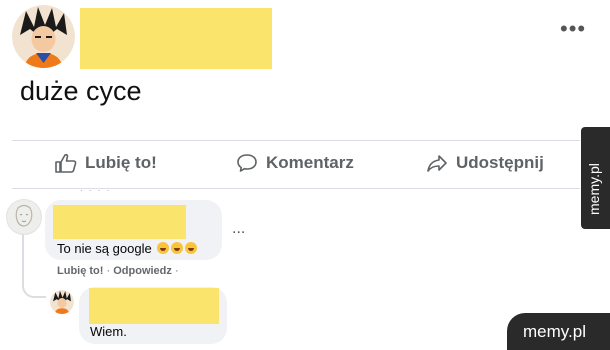 The width and height of the screenshot is (610, 350). I want to click on comment-button: Komentarz, so click(295, 163).